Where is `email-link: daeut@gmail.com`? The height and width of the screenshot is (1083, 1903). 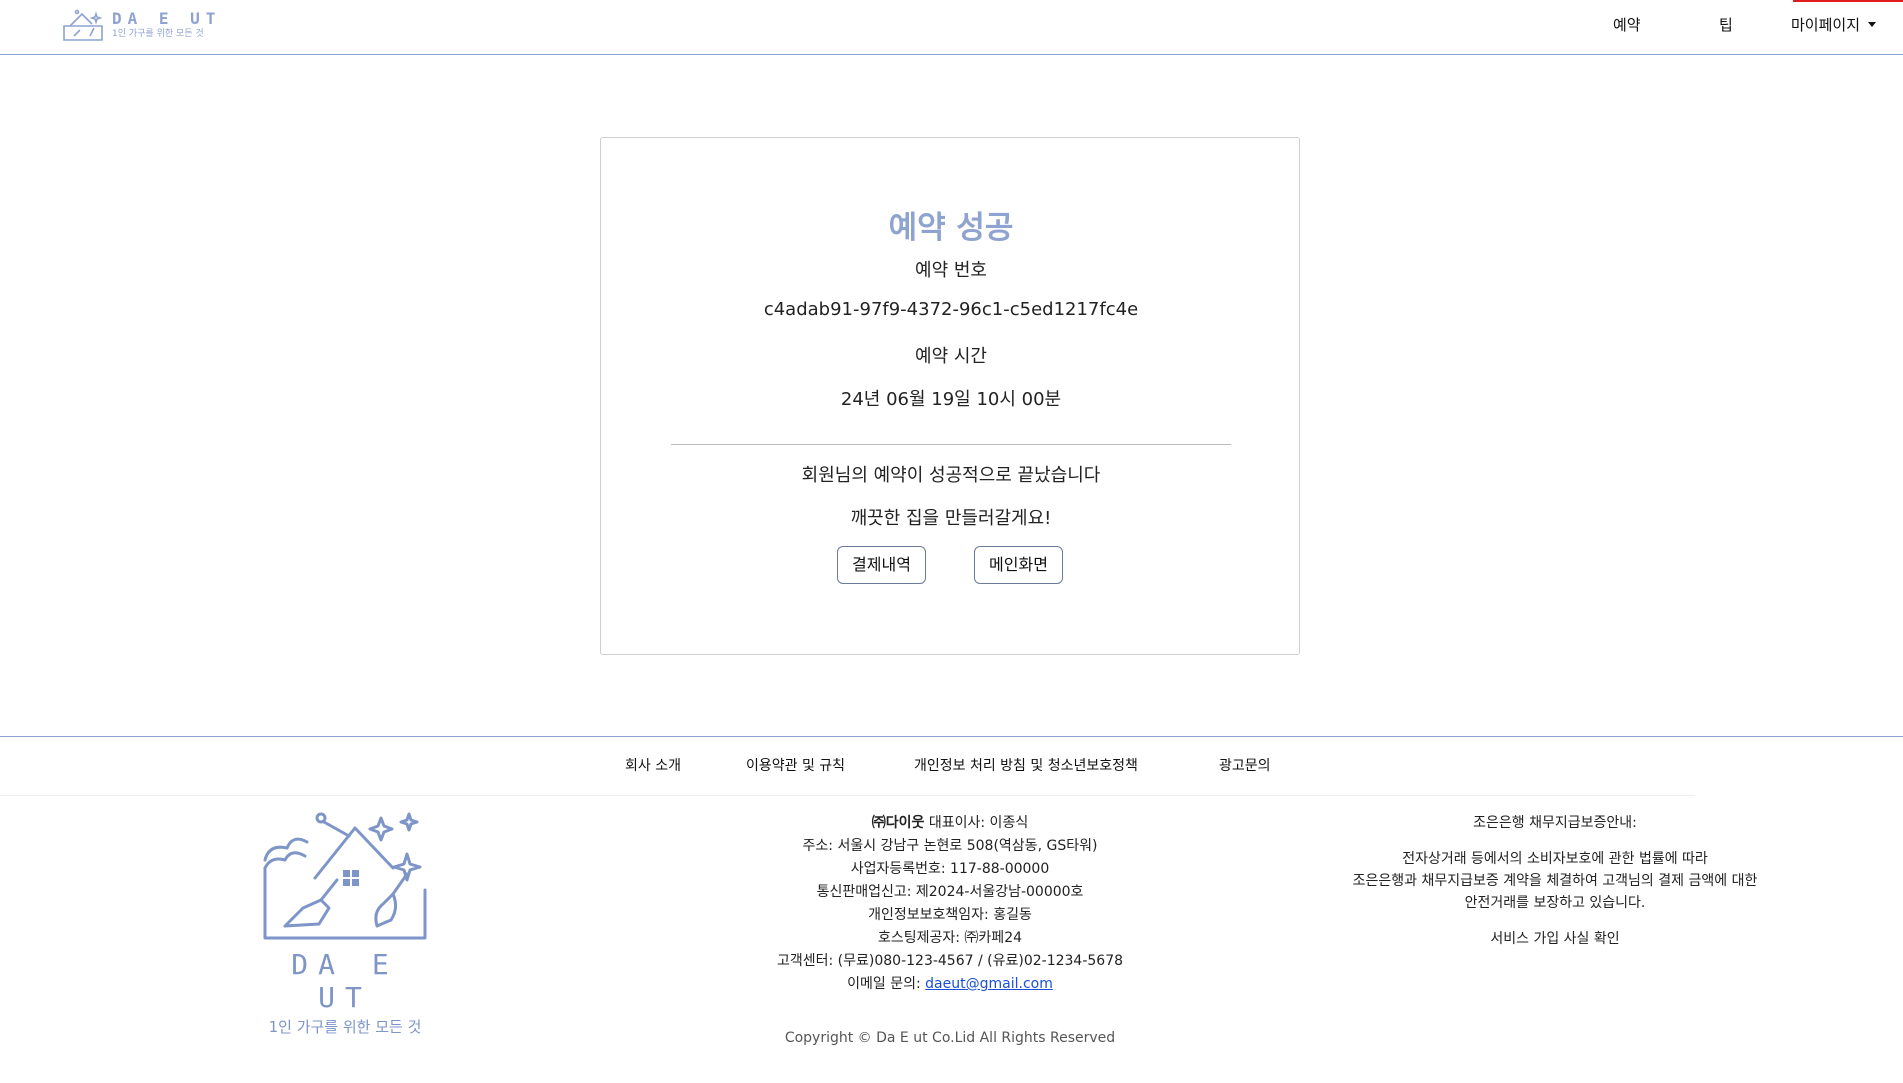 email-link: daeut@gmail.com is located at coordinates (989, 984).